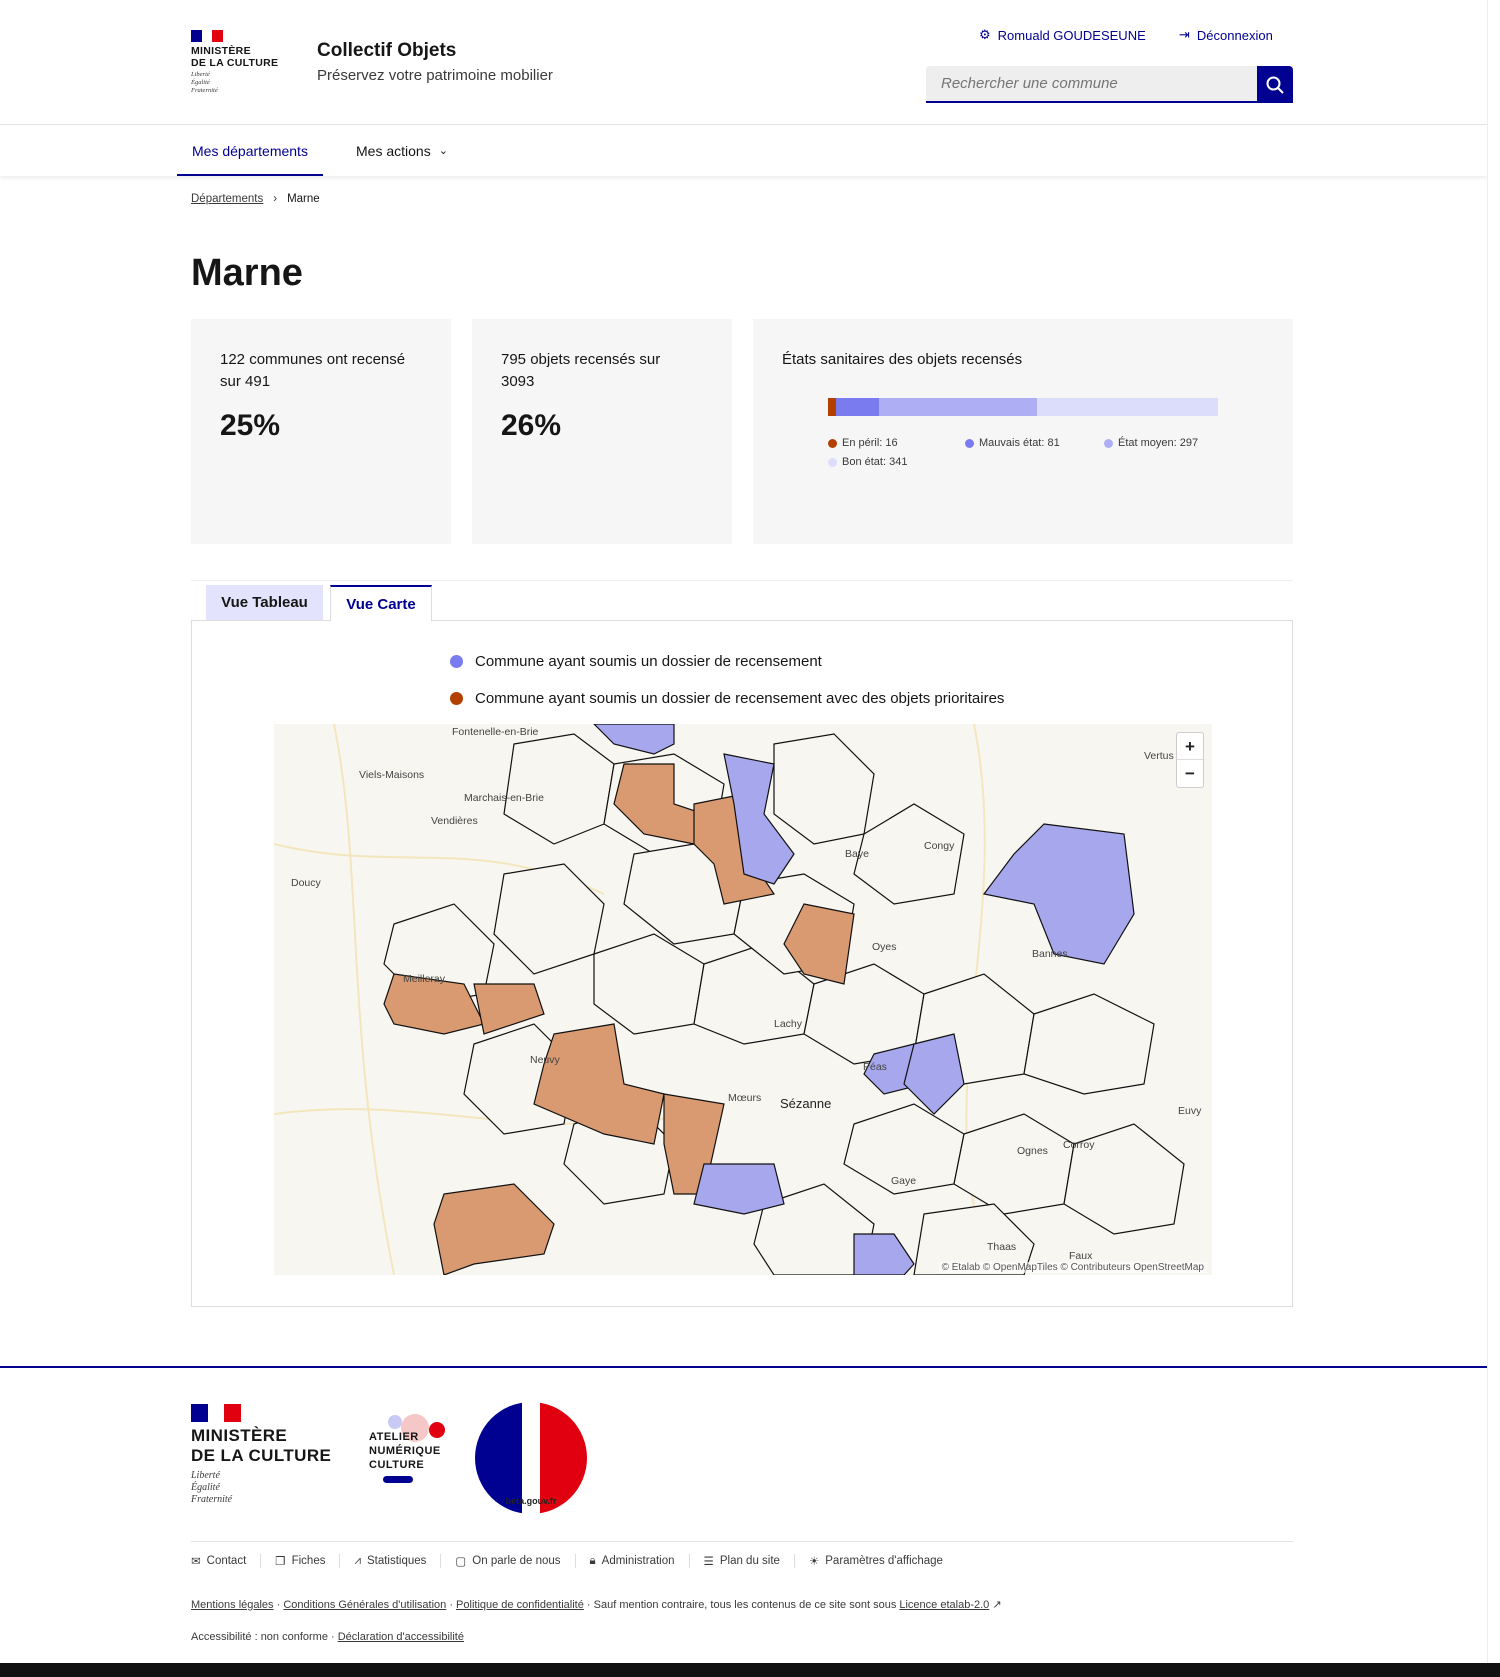 Image resolution: width=1500 pixels, height=1677 pixels. What do you see at coordinates (250, 151) in the screenshot?
I see `nav-mes-departements: Mes départements` at bounding box center [250, 151].